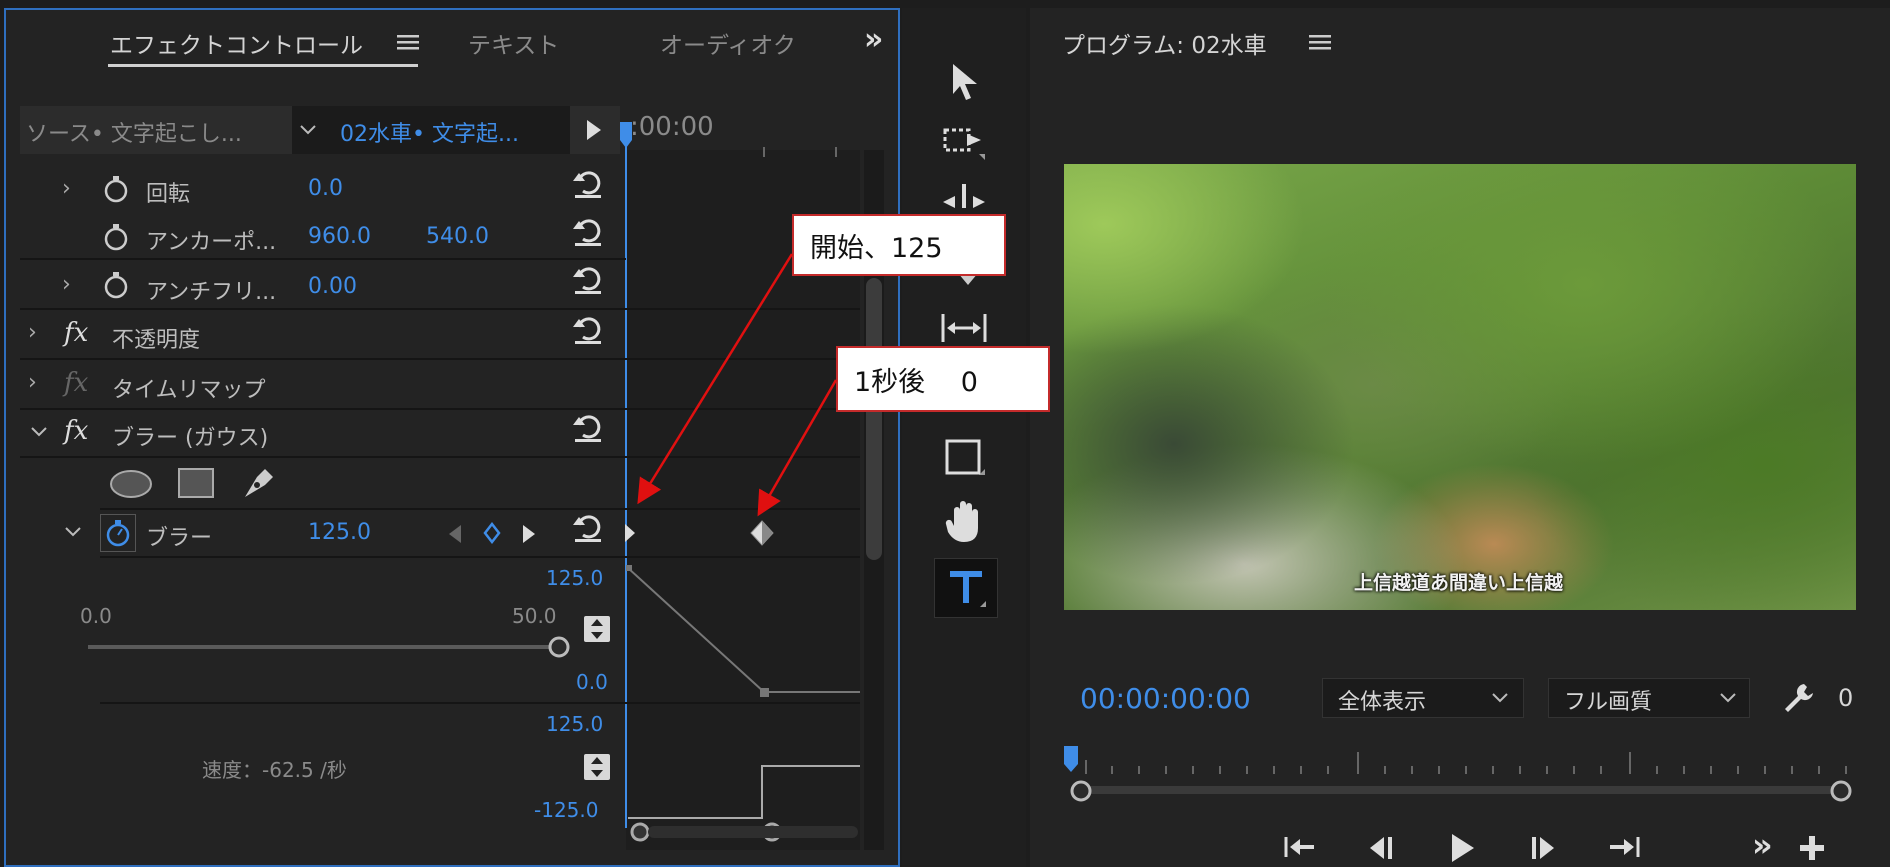 The width and height of the screenshot is (1890, 867). Describe the element at coordinates (339, 532) in the screenshot. I see `blur-value: 125.0` at that location.